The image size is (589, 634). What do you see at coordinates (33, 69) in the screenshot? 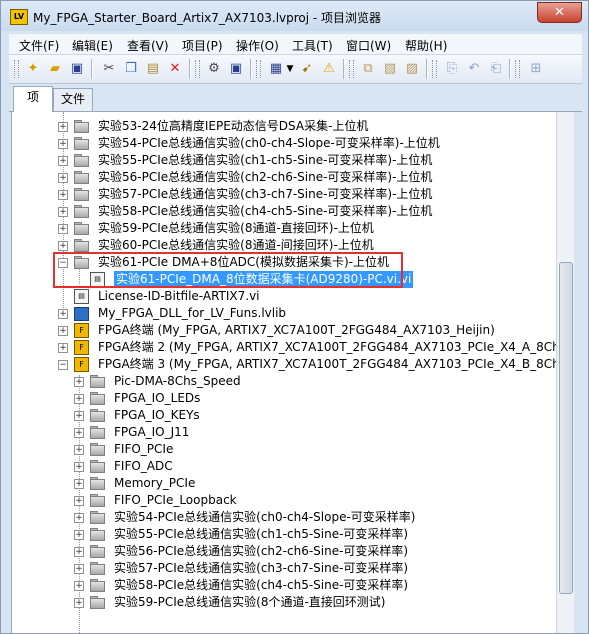
I see `new-icon: ✦` at bounding box center [33, 69].